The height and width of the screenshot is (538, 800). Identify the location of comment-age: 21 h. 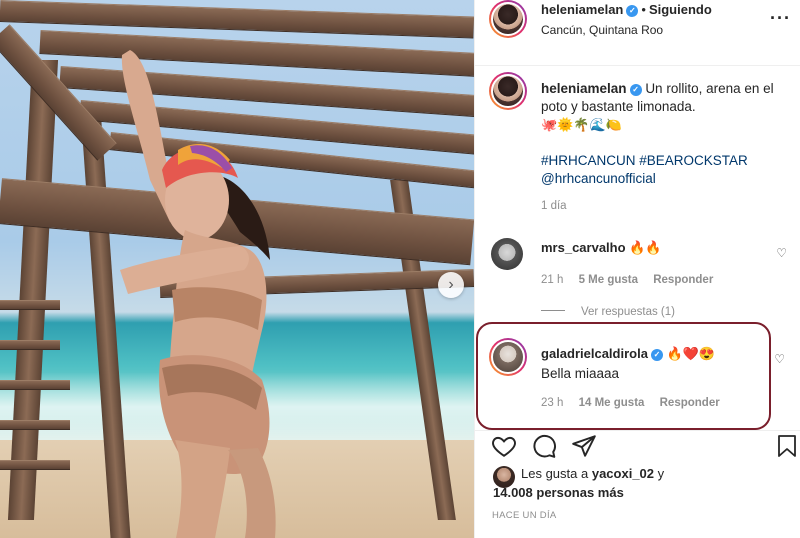
(552, 280).